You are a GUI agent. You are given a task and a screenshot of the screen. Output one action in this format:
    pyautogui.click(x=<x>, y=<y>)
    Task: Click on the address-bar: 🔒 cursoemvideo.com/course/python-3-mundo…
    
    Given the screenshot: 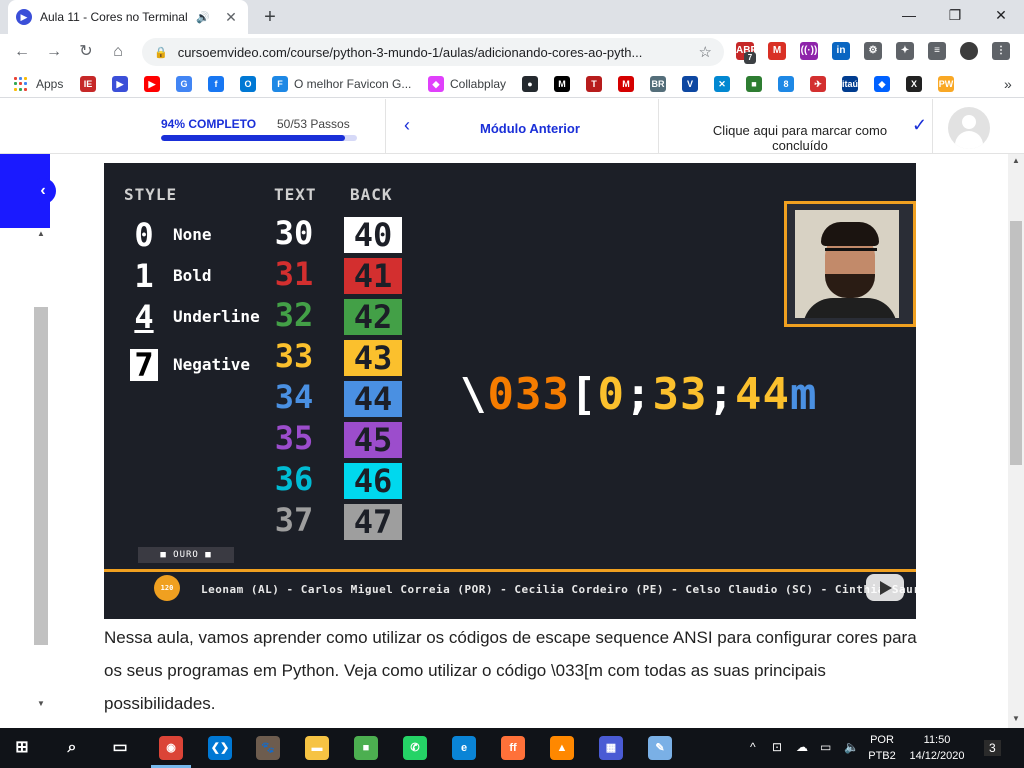 What is the action you would take?
    pyautogui.click(x=433, y=52)
    